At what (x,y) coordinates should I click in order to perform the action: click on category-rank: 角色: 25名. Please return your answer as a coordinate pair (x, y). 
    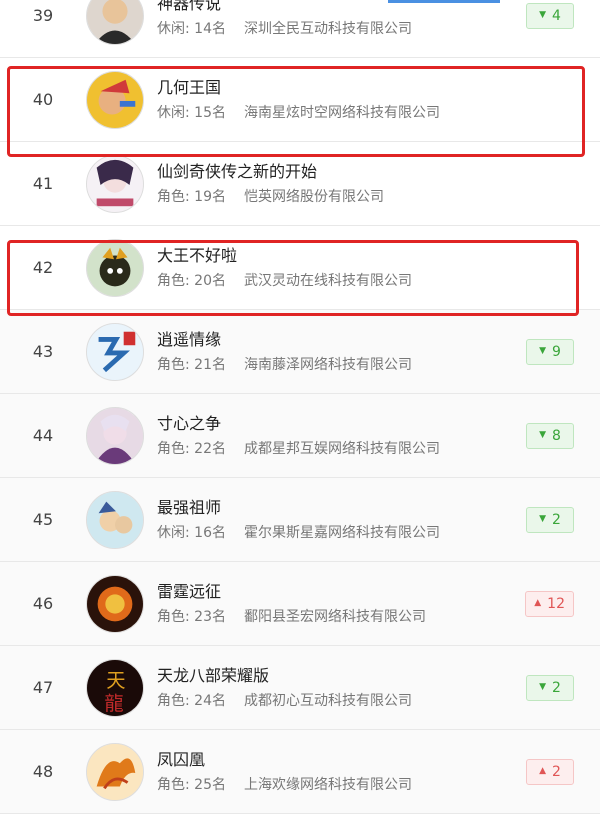
    Looking at the image, I should click on (191, 785).